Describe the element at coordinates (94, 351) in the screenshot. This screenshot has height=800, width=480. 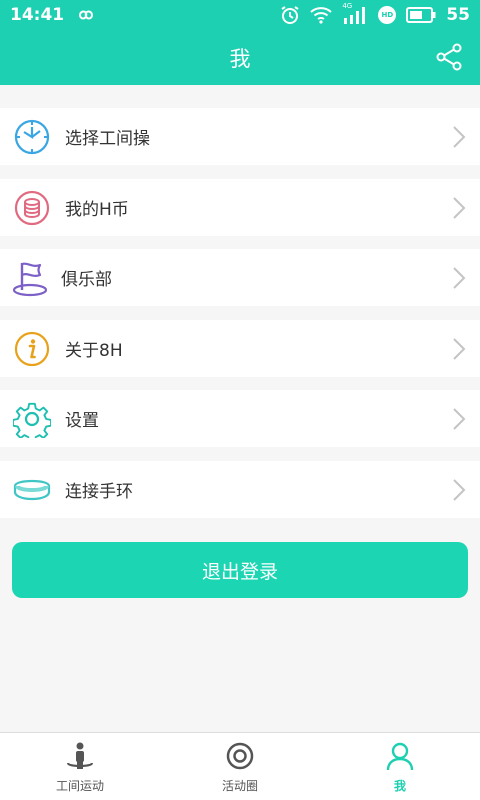
I see `menu-item-label: 关于8H` at that location.